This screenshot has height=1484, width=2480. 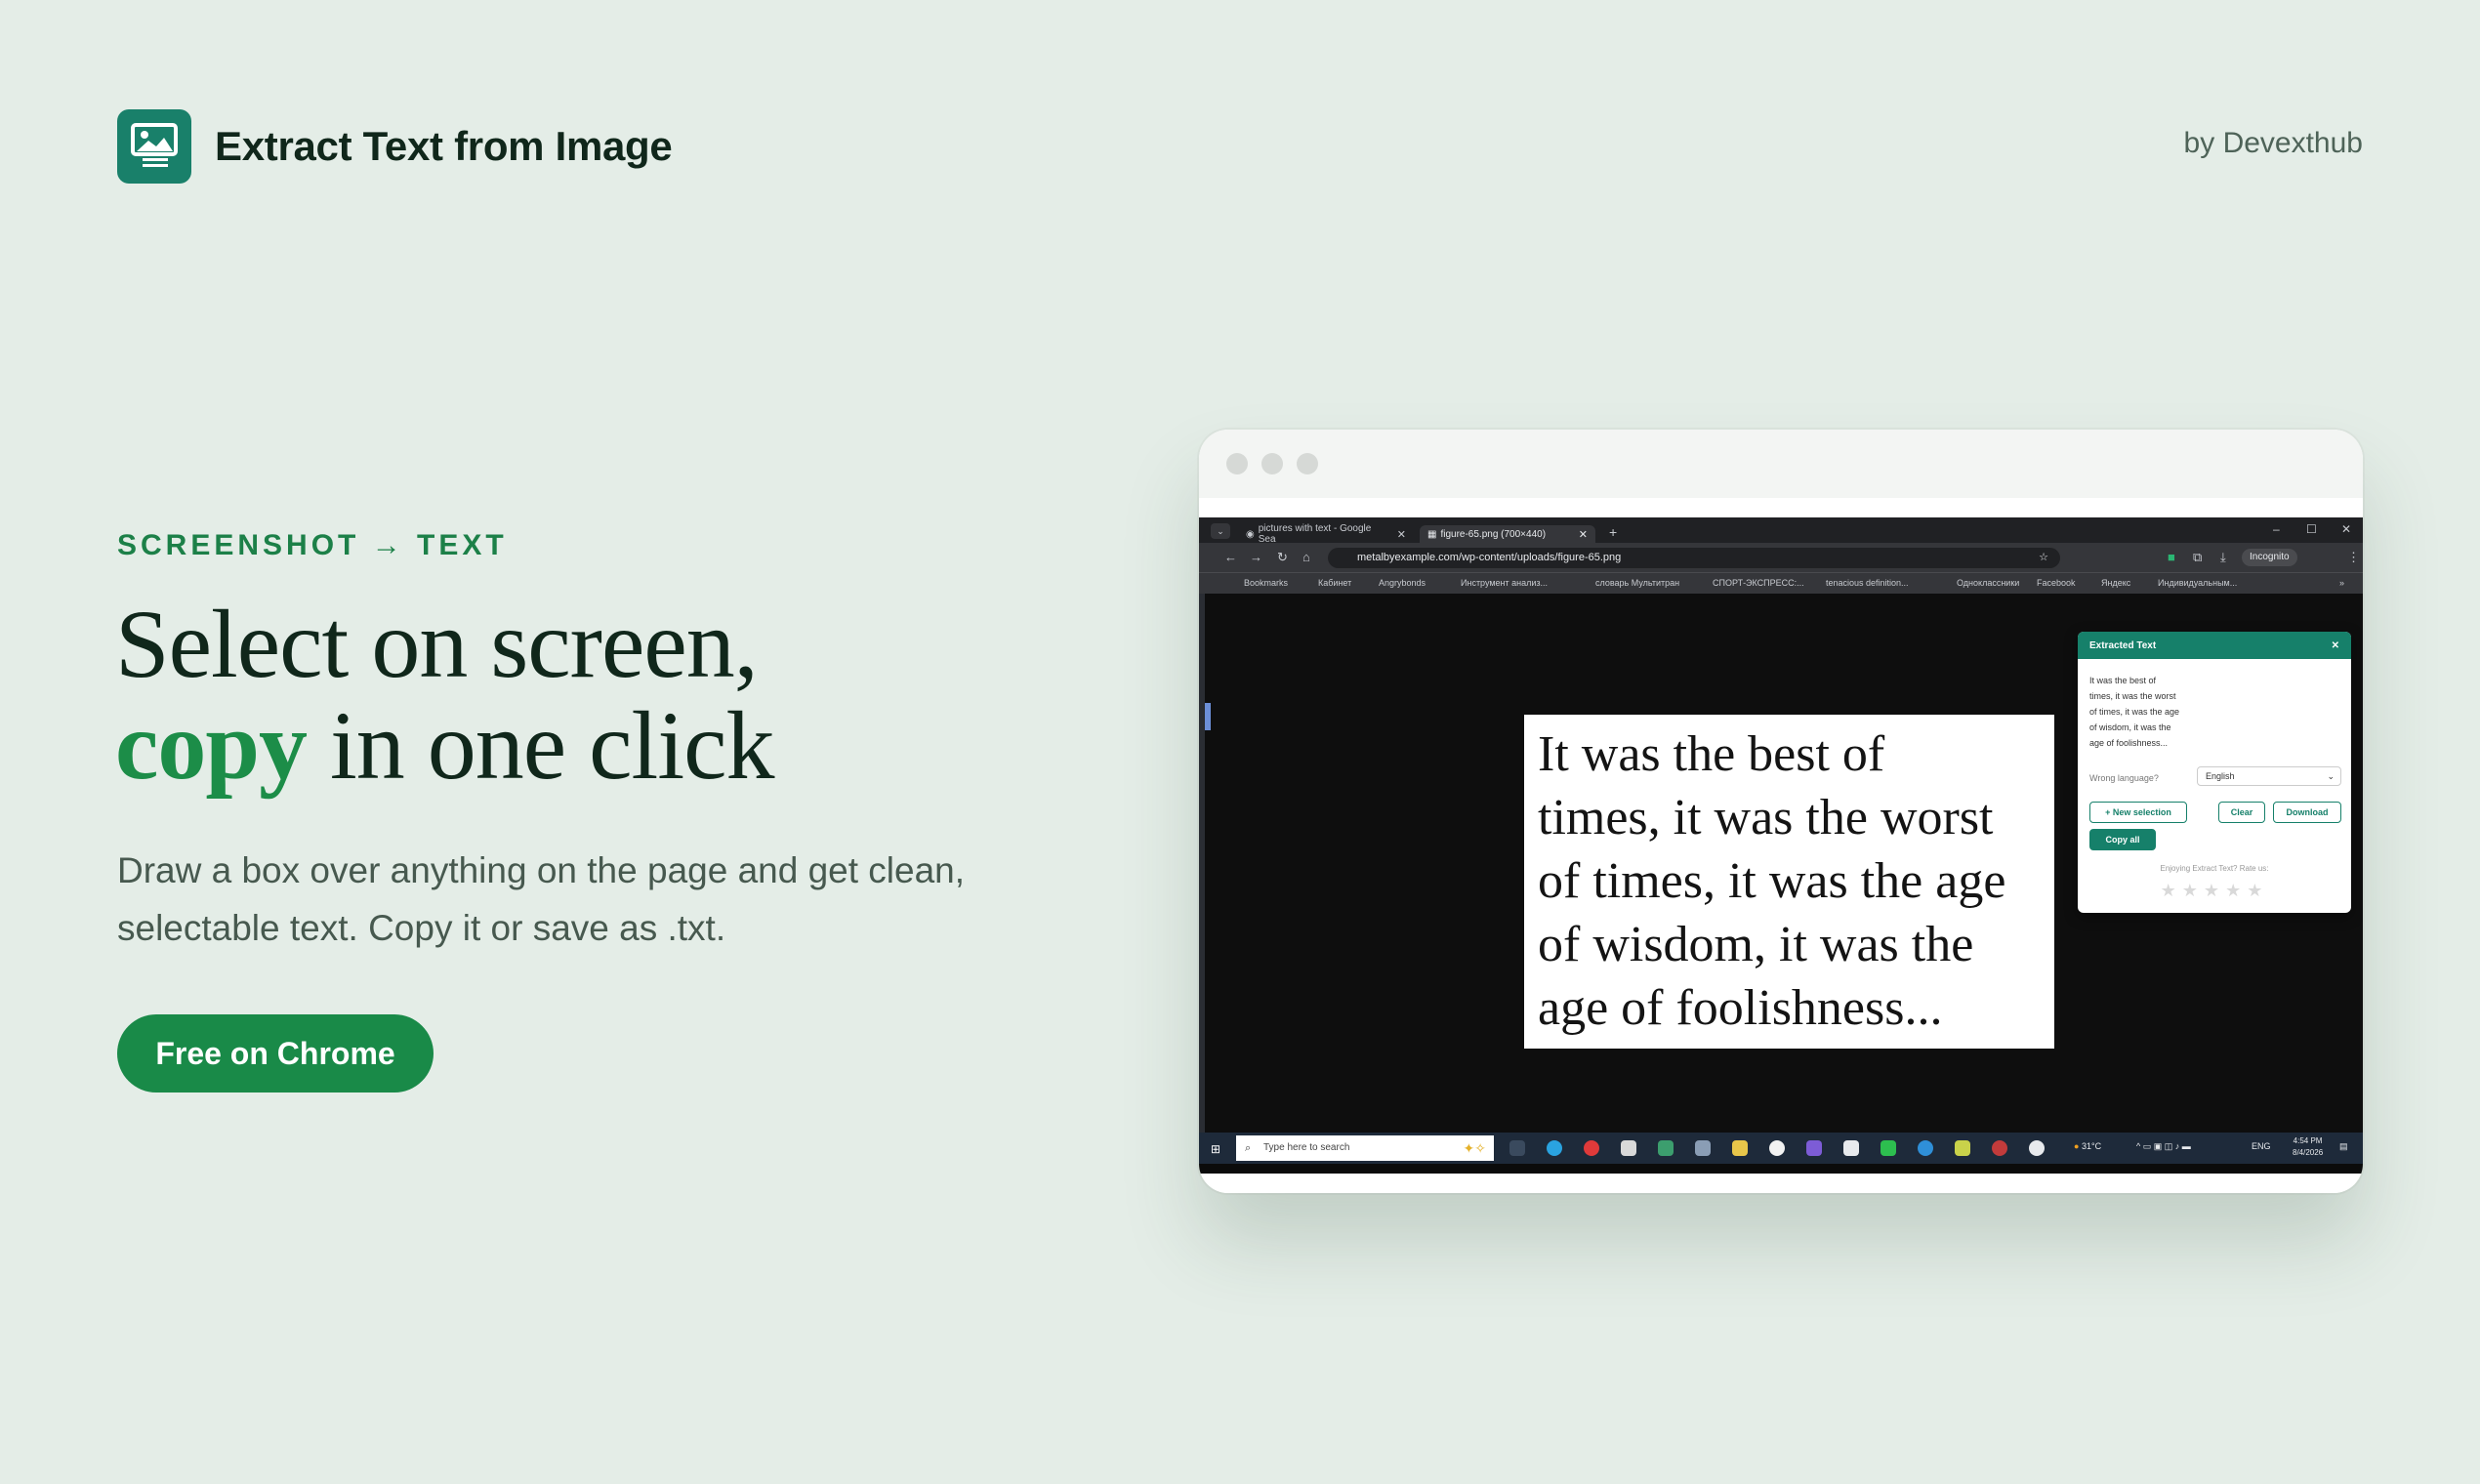 What do you see at coordinates (2342, 583) in the screenshot?
I see `chevron-right-icon: »` at bounding box center [2342, 583].